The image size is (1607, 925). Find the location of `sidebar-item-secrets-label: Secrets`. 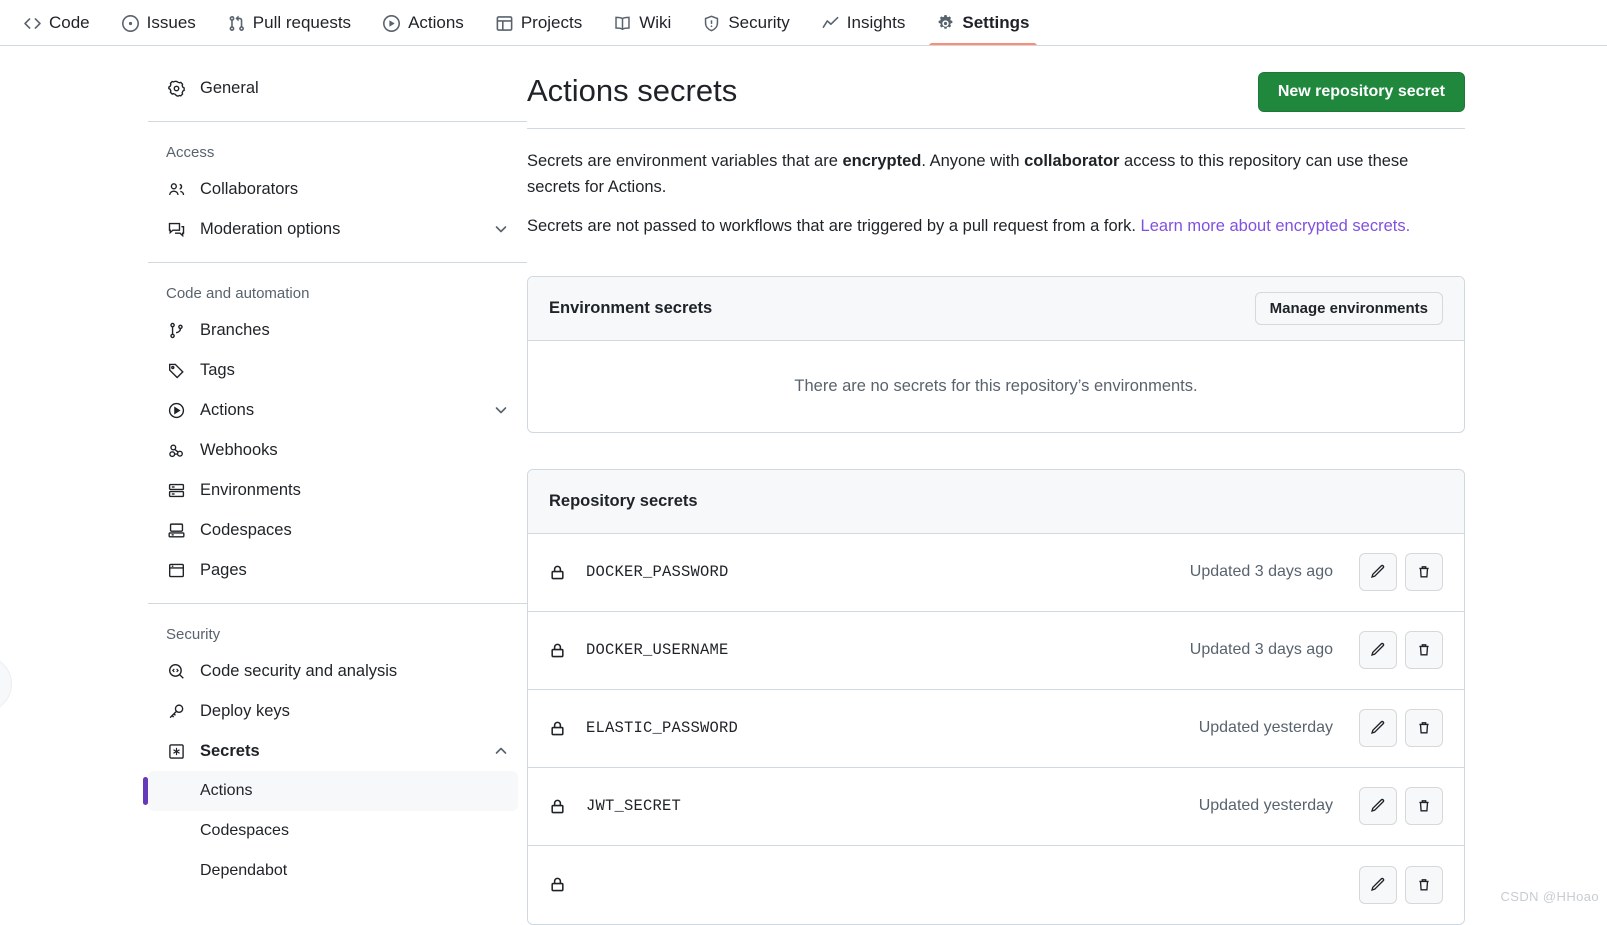

sidebar-item-secrets-label: Secrets is located at coordinates (230, 751).